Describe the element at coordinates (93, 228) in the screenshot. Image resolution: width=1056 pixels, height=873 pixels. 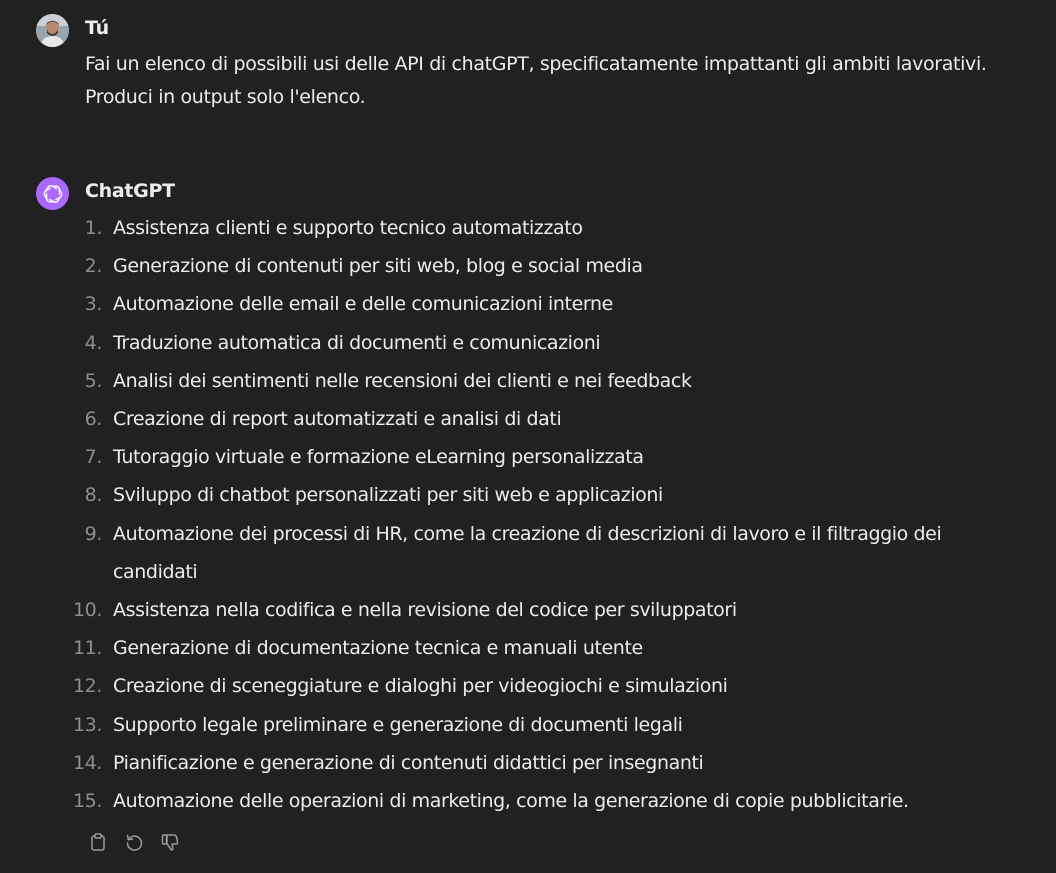
I see `list-number: 1.` at that location.